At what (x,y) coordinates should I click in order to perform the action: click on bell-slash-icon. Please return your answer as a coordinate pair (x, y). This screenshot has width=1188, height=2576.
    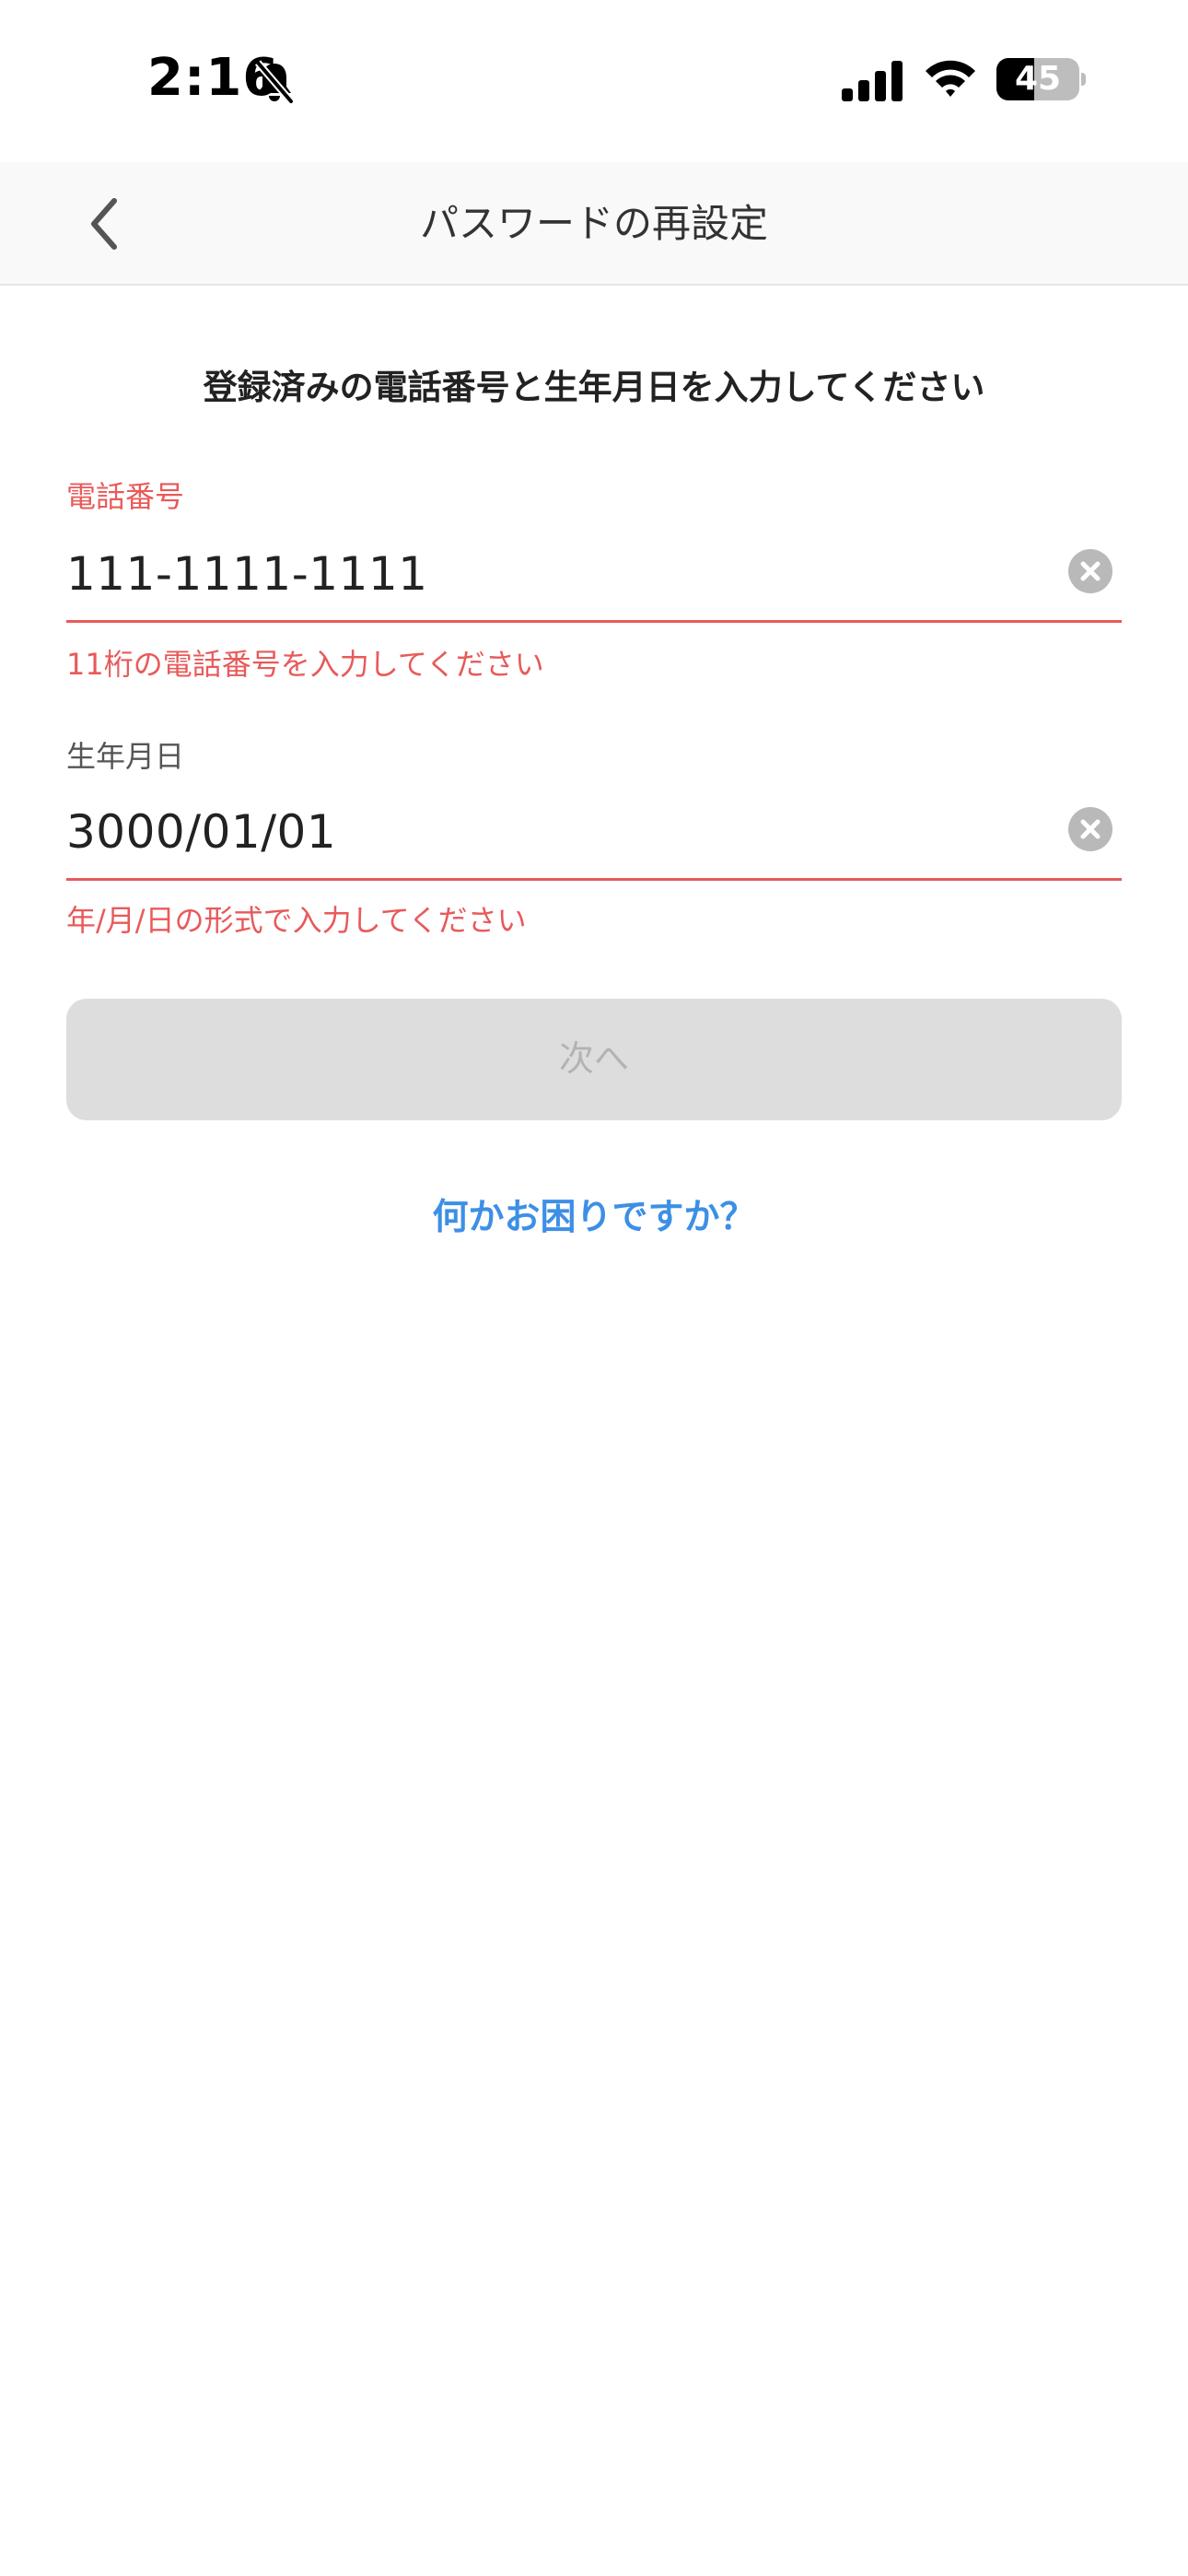
    Looking at the image, I should click on (274, 82).